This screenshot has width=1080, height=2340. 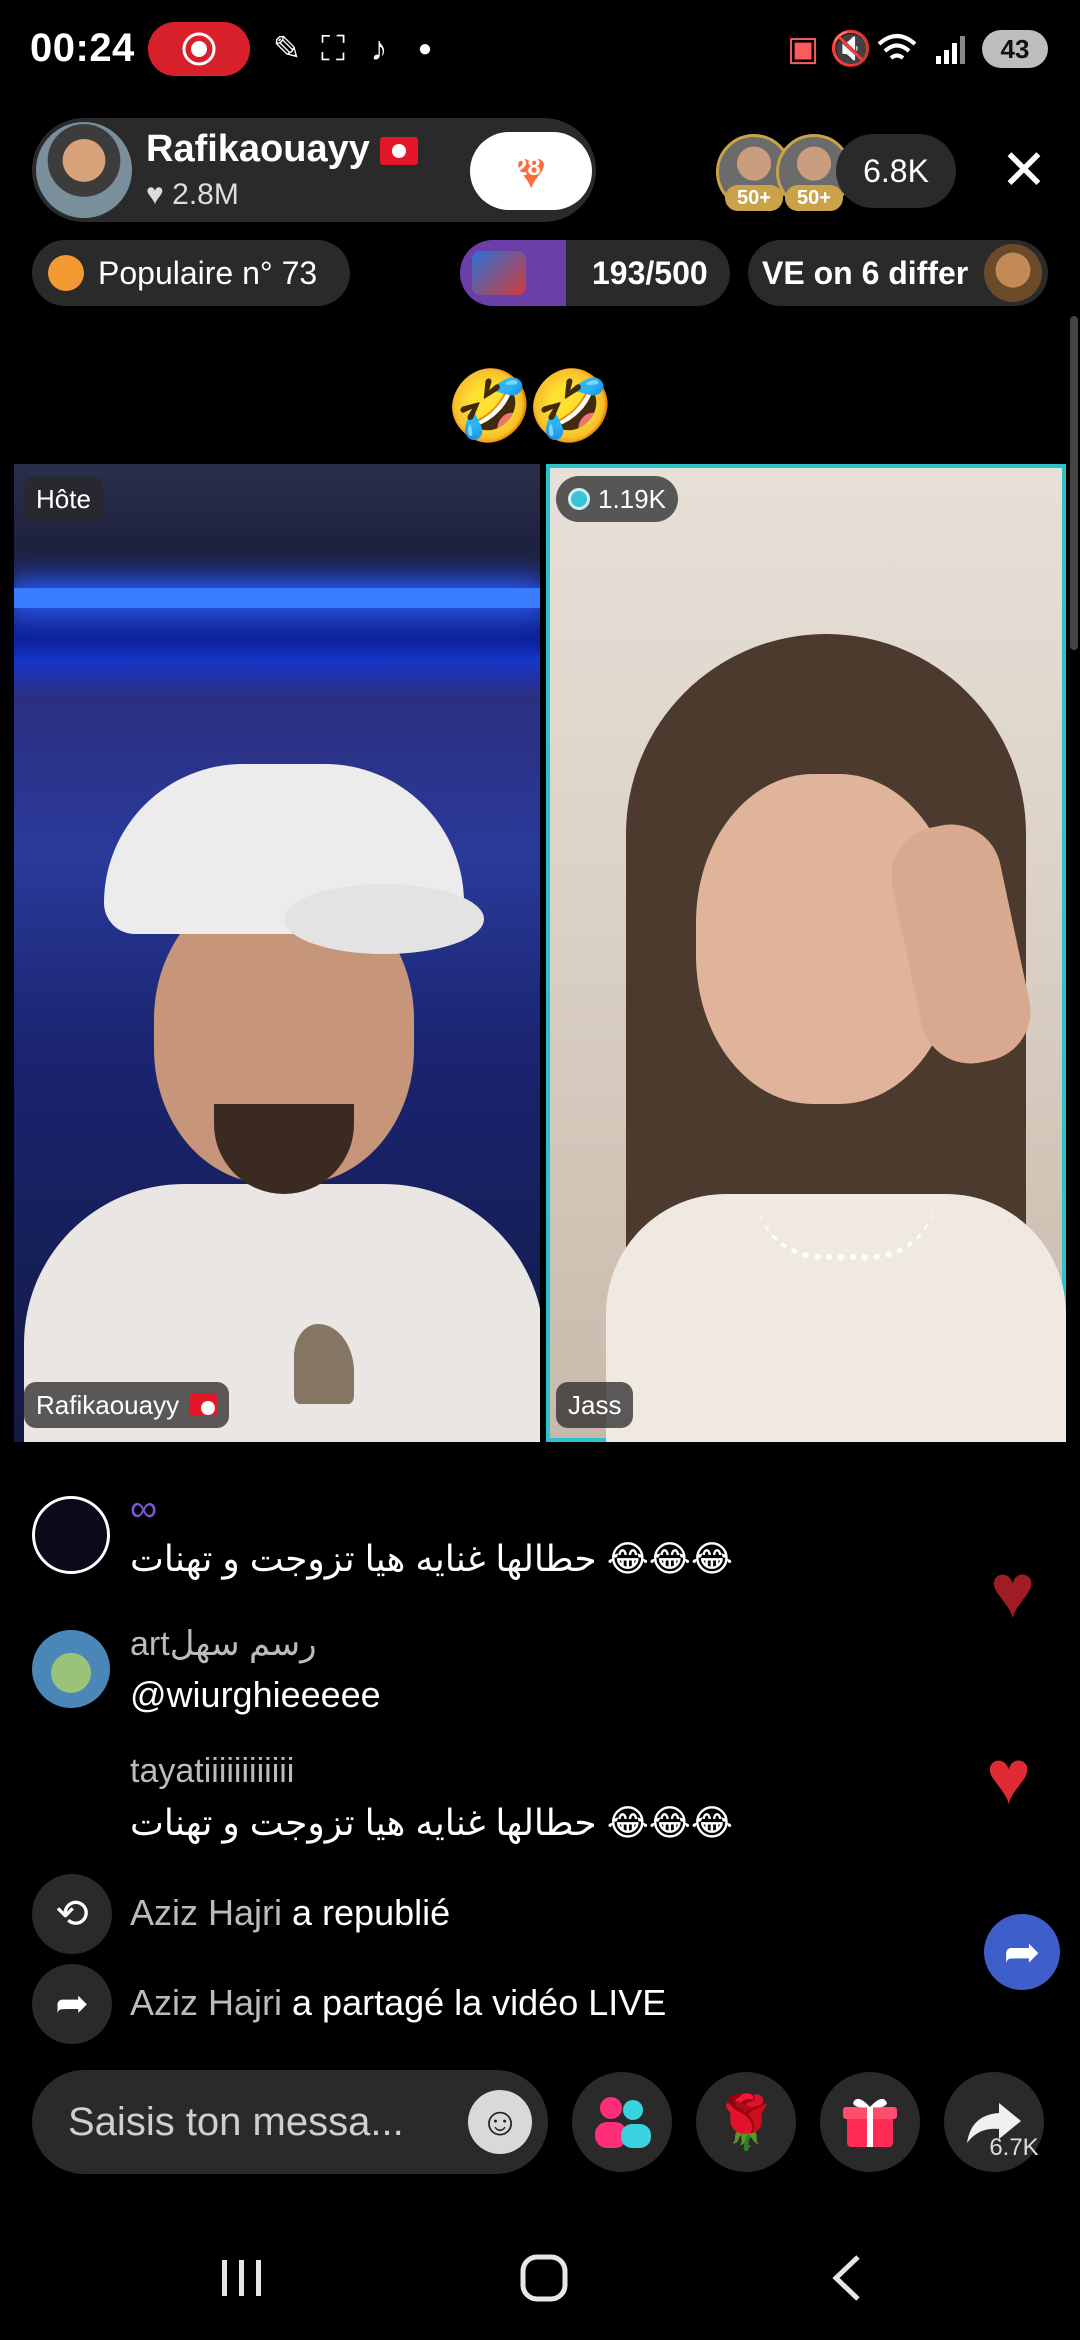 What do you see at coordinates (63, 499) in the screenshot?
I see `host-tag: Hôte` at bounding box center [63, 499].